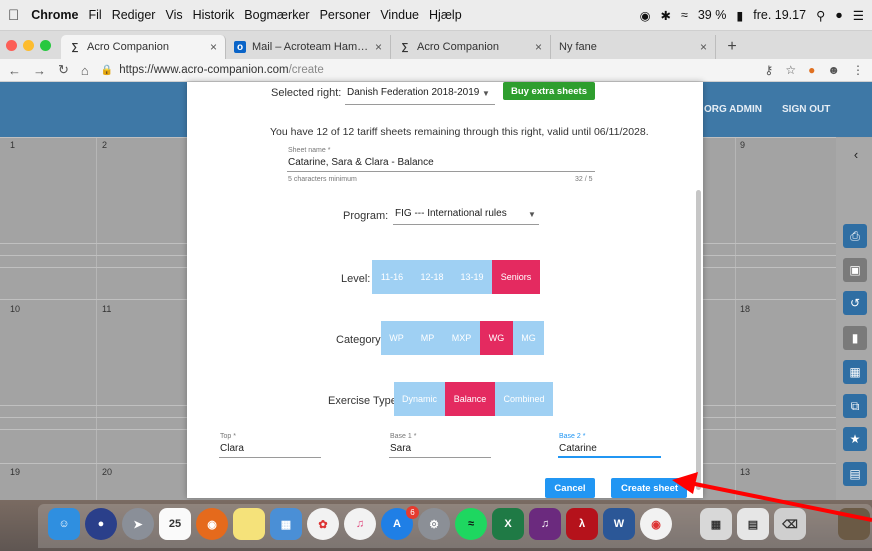 The width and height of the screenshot is (872, 551). What do you see at coordinates (427, 70) in the screenshot?
I see `address-bar: 🔒 https://www.acro-companion.com/create` at bounding box center [427, 70].